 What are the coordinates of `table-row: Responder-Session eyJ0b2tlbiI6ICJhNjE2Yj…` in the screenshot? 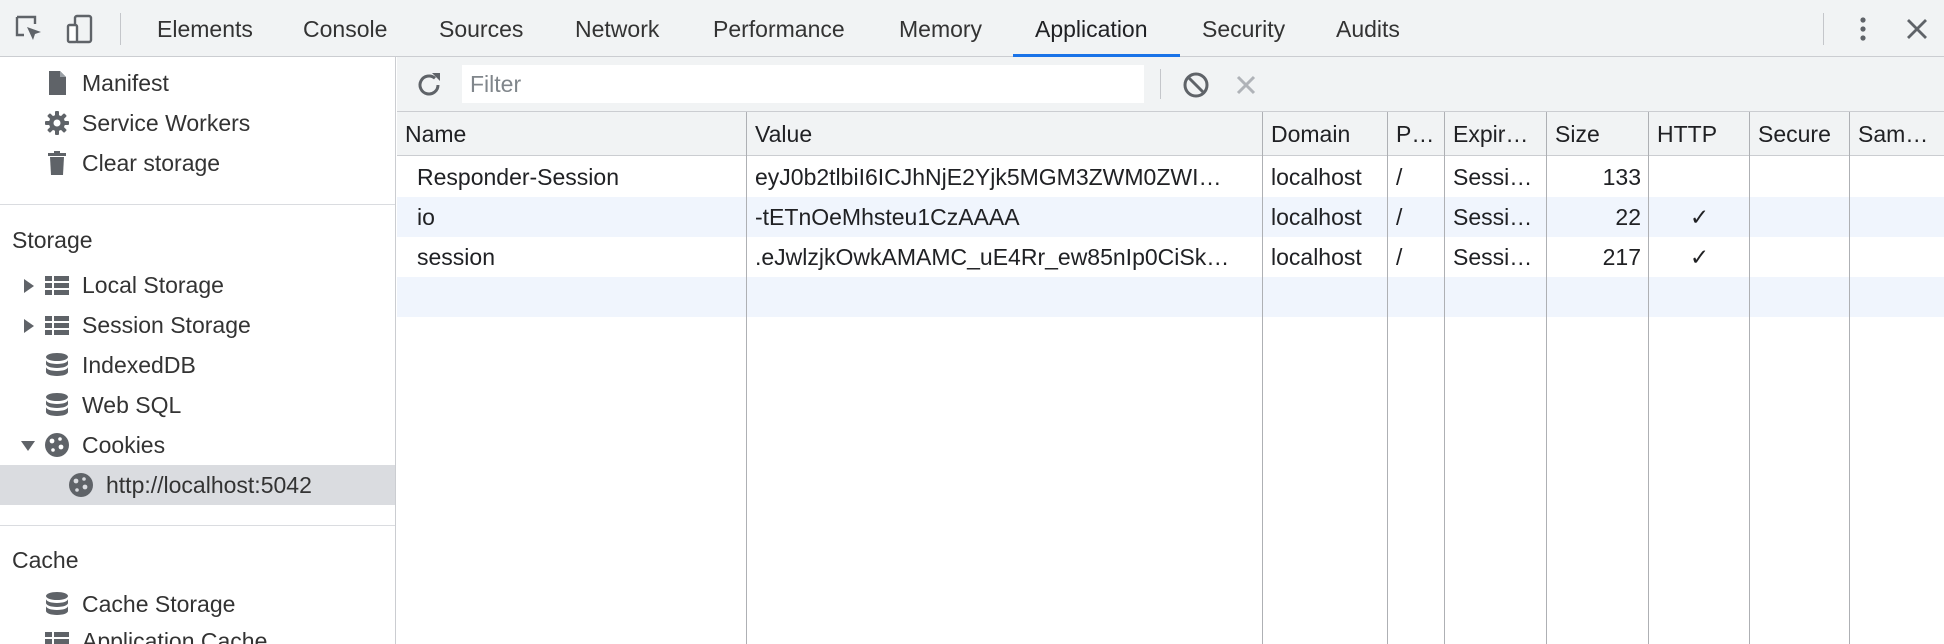 It's located at (1170, 177).